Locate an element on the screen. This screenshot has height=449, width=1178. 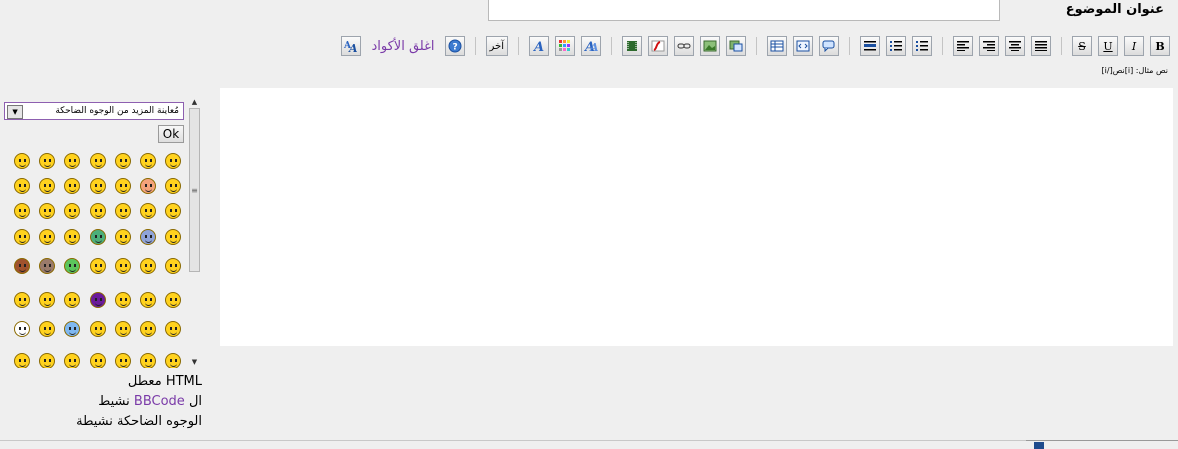
italic-button: I is located at coordinates (1134, 46).